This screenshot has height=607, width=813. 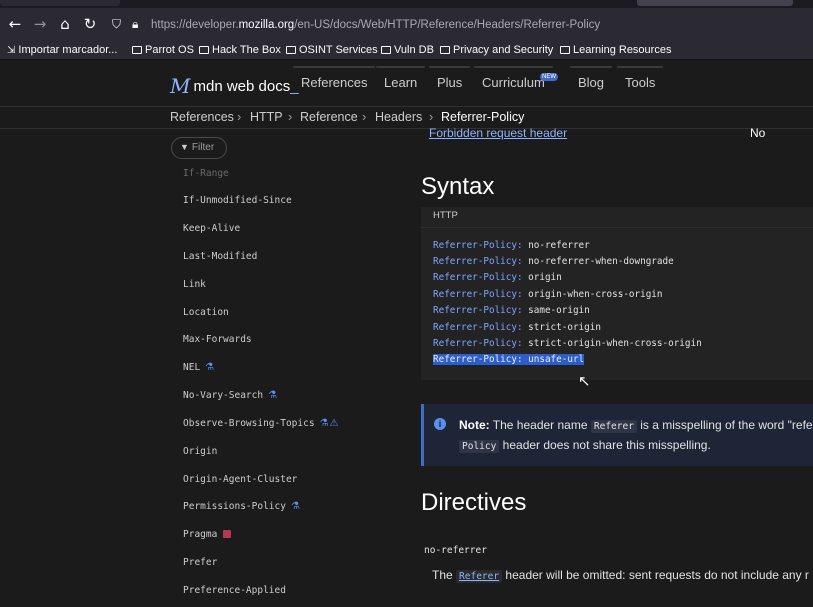 What do you see at coordinates (517, 327) in the screenshot?
I see `code-line: Referrer-Policy: strict-origin` at bounding box center [517, 327].